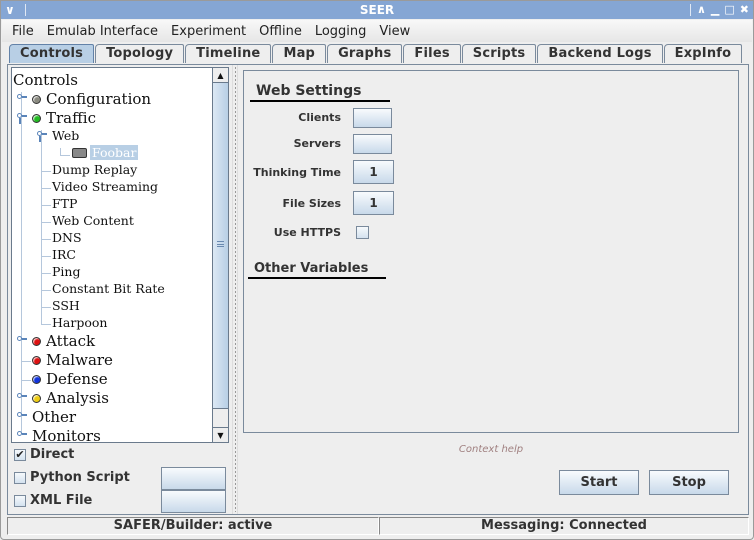 Image resolution: width=754 pixels, height=540 pixels. Describe the element at coordinates (729, 10) in the screenshot. I see `maximize-icon: □` at that location.